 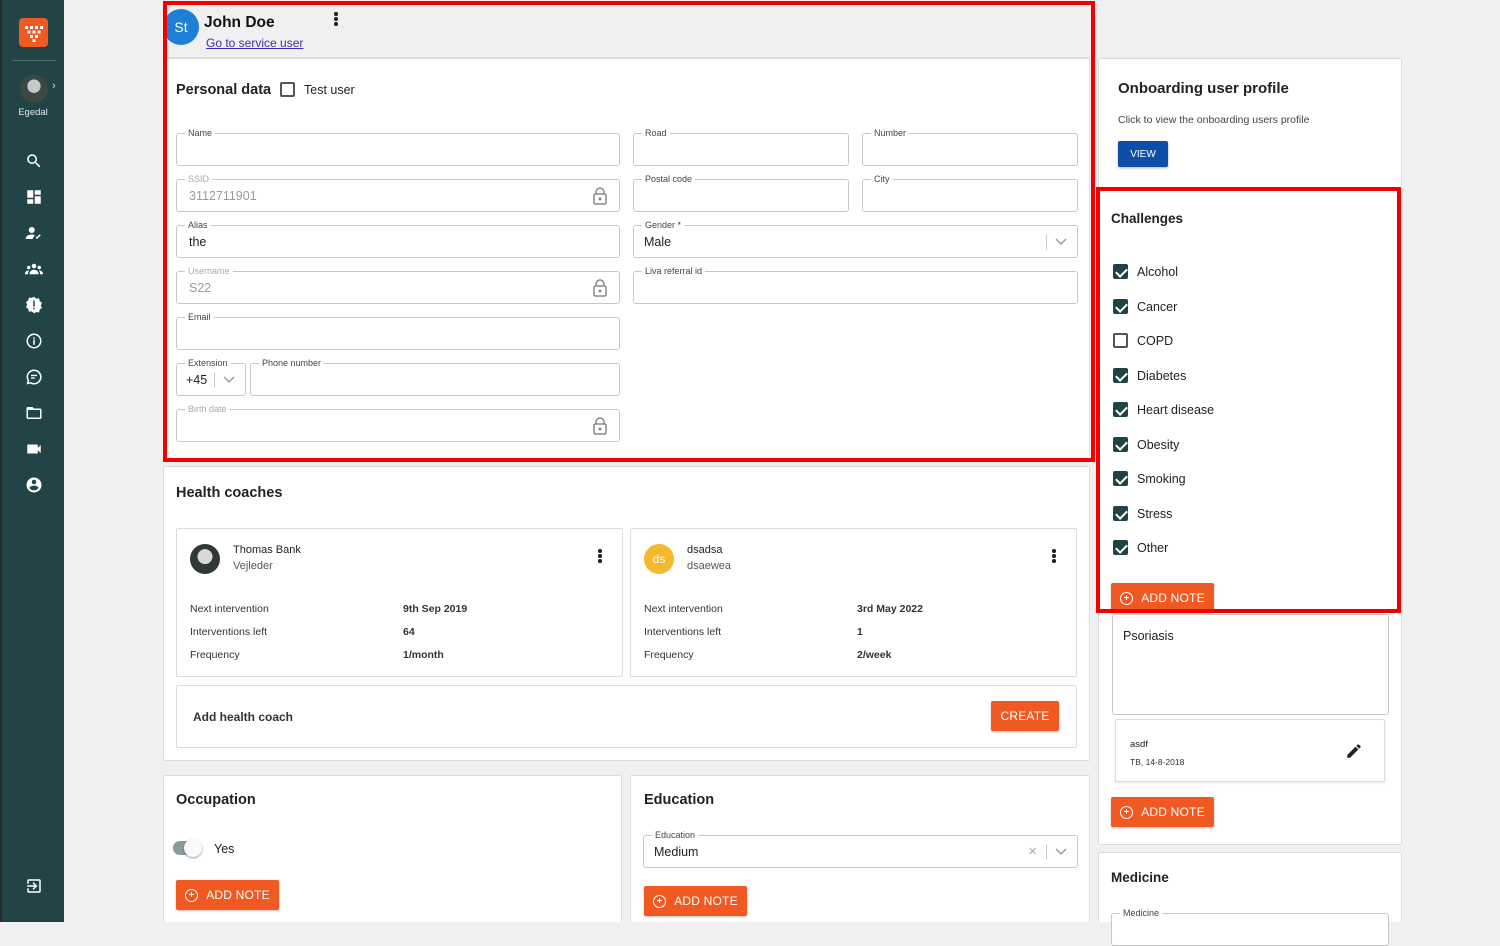 I want to click on gender-value: Male, so click(x=658, y=242).